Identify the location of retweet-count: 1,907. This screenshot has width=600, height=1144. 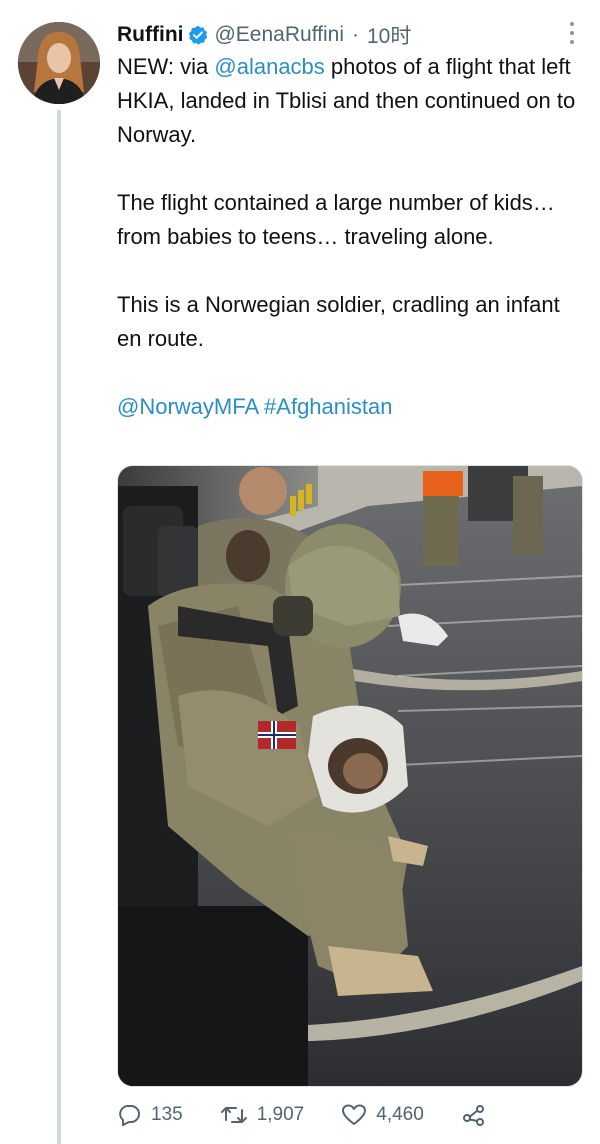
(280, 1114).